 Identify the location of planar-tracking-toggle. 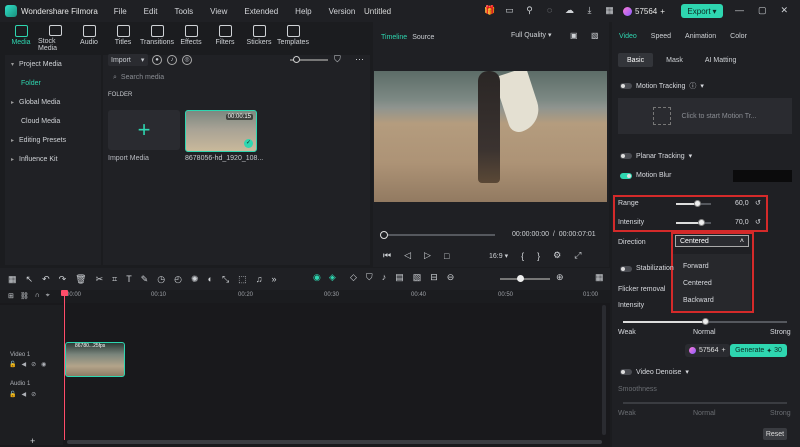
(626, 156).